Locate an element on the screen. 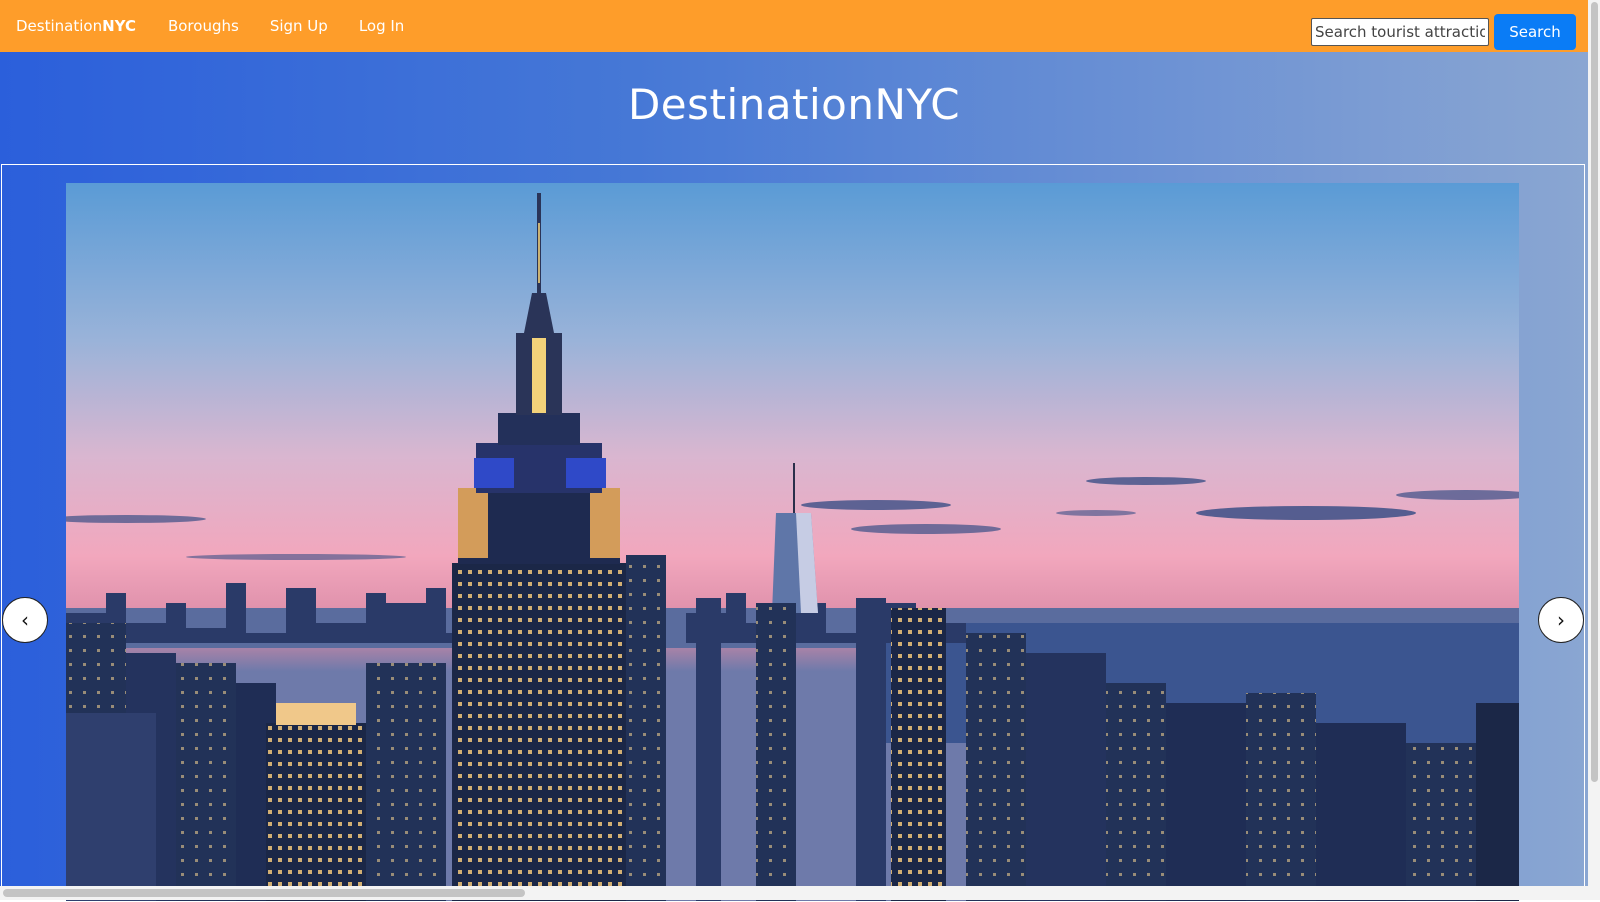 The image size is (1600, 902). horizontal-scrollbar-thumb is located at coordinates (264, 893).